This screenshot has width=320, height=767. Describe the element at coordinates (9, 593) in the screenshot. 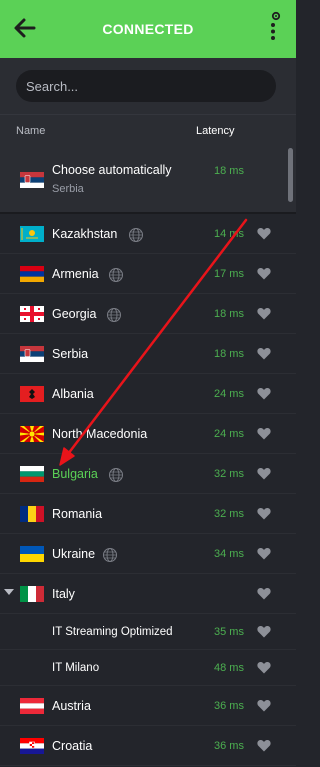

I see `triangle-down-icon` at that location.